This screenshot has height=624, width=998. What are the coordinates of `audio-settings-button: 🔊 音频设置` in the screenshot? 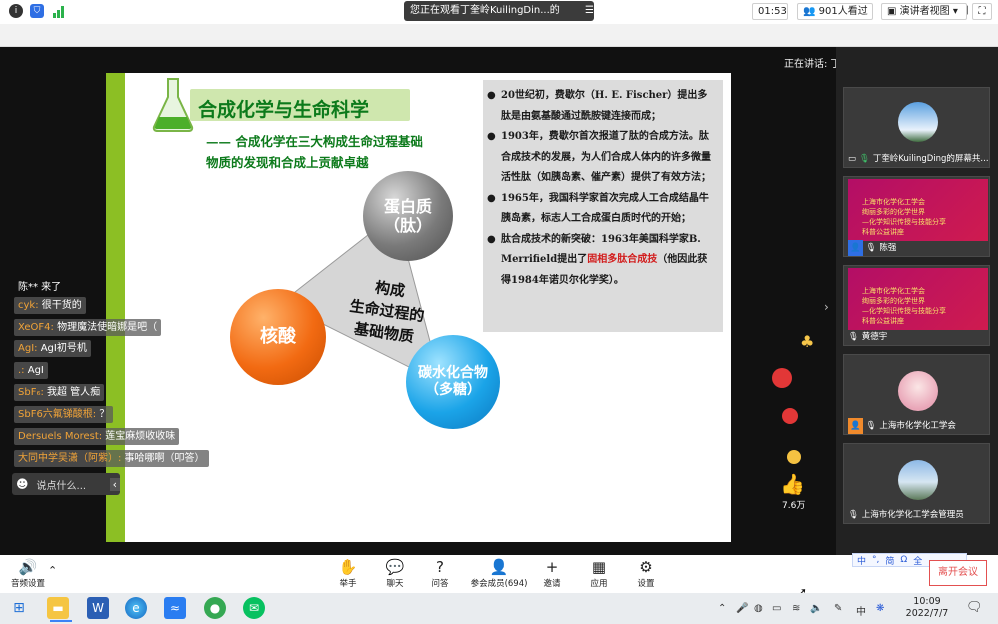 It's located at (28, 573).